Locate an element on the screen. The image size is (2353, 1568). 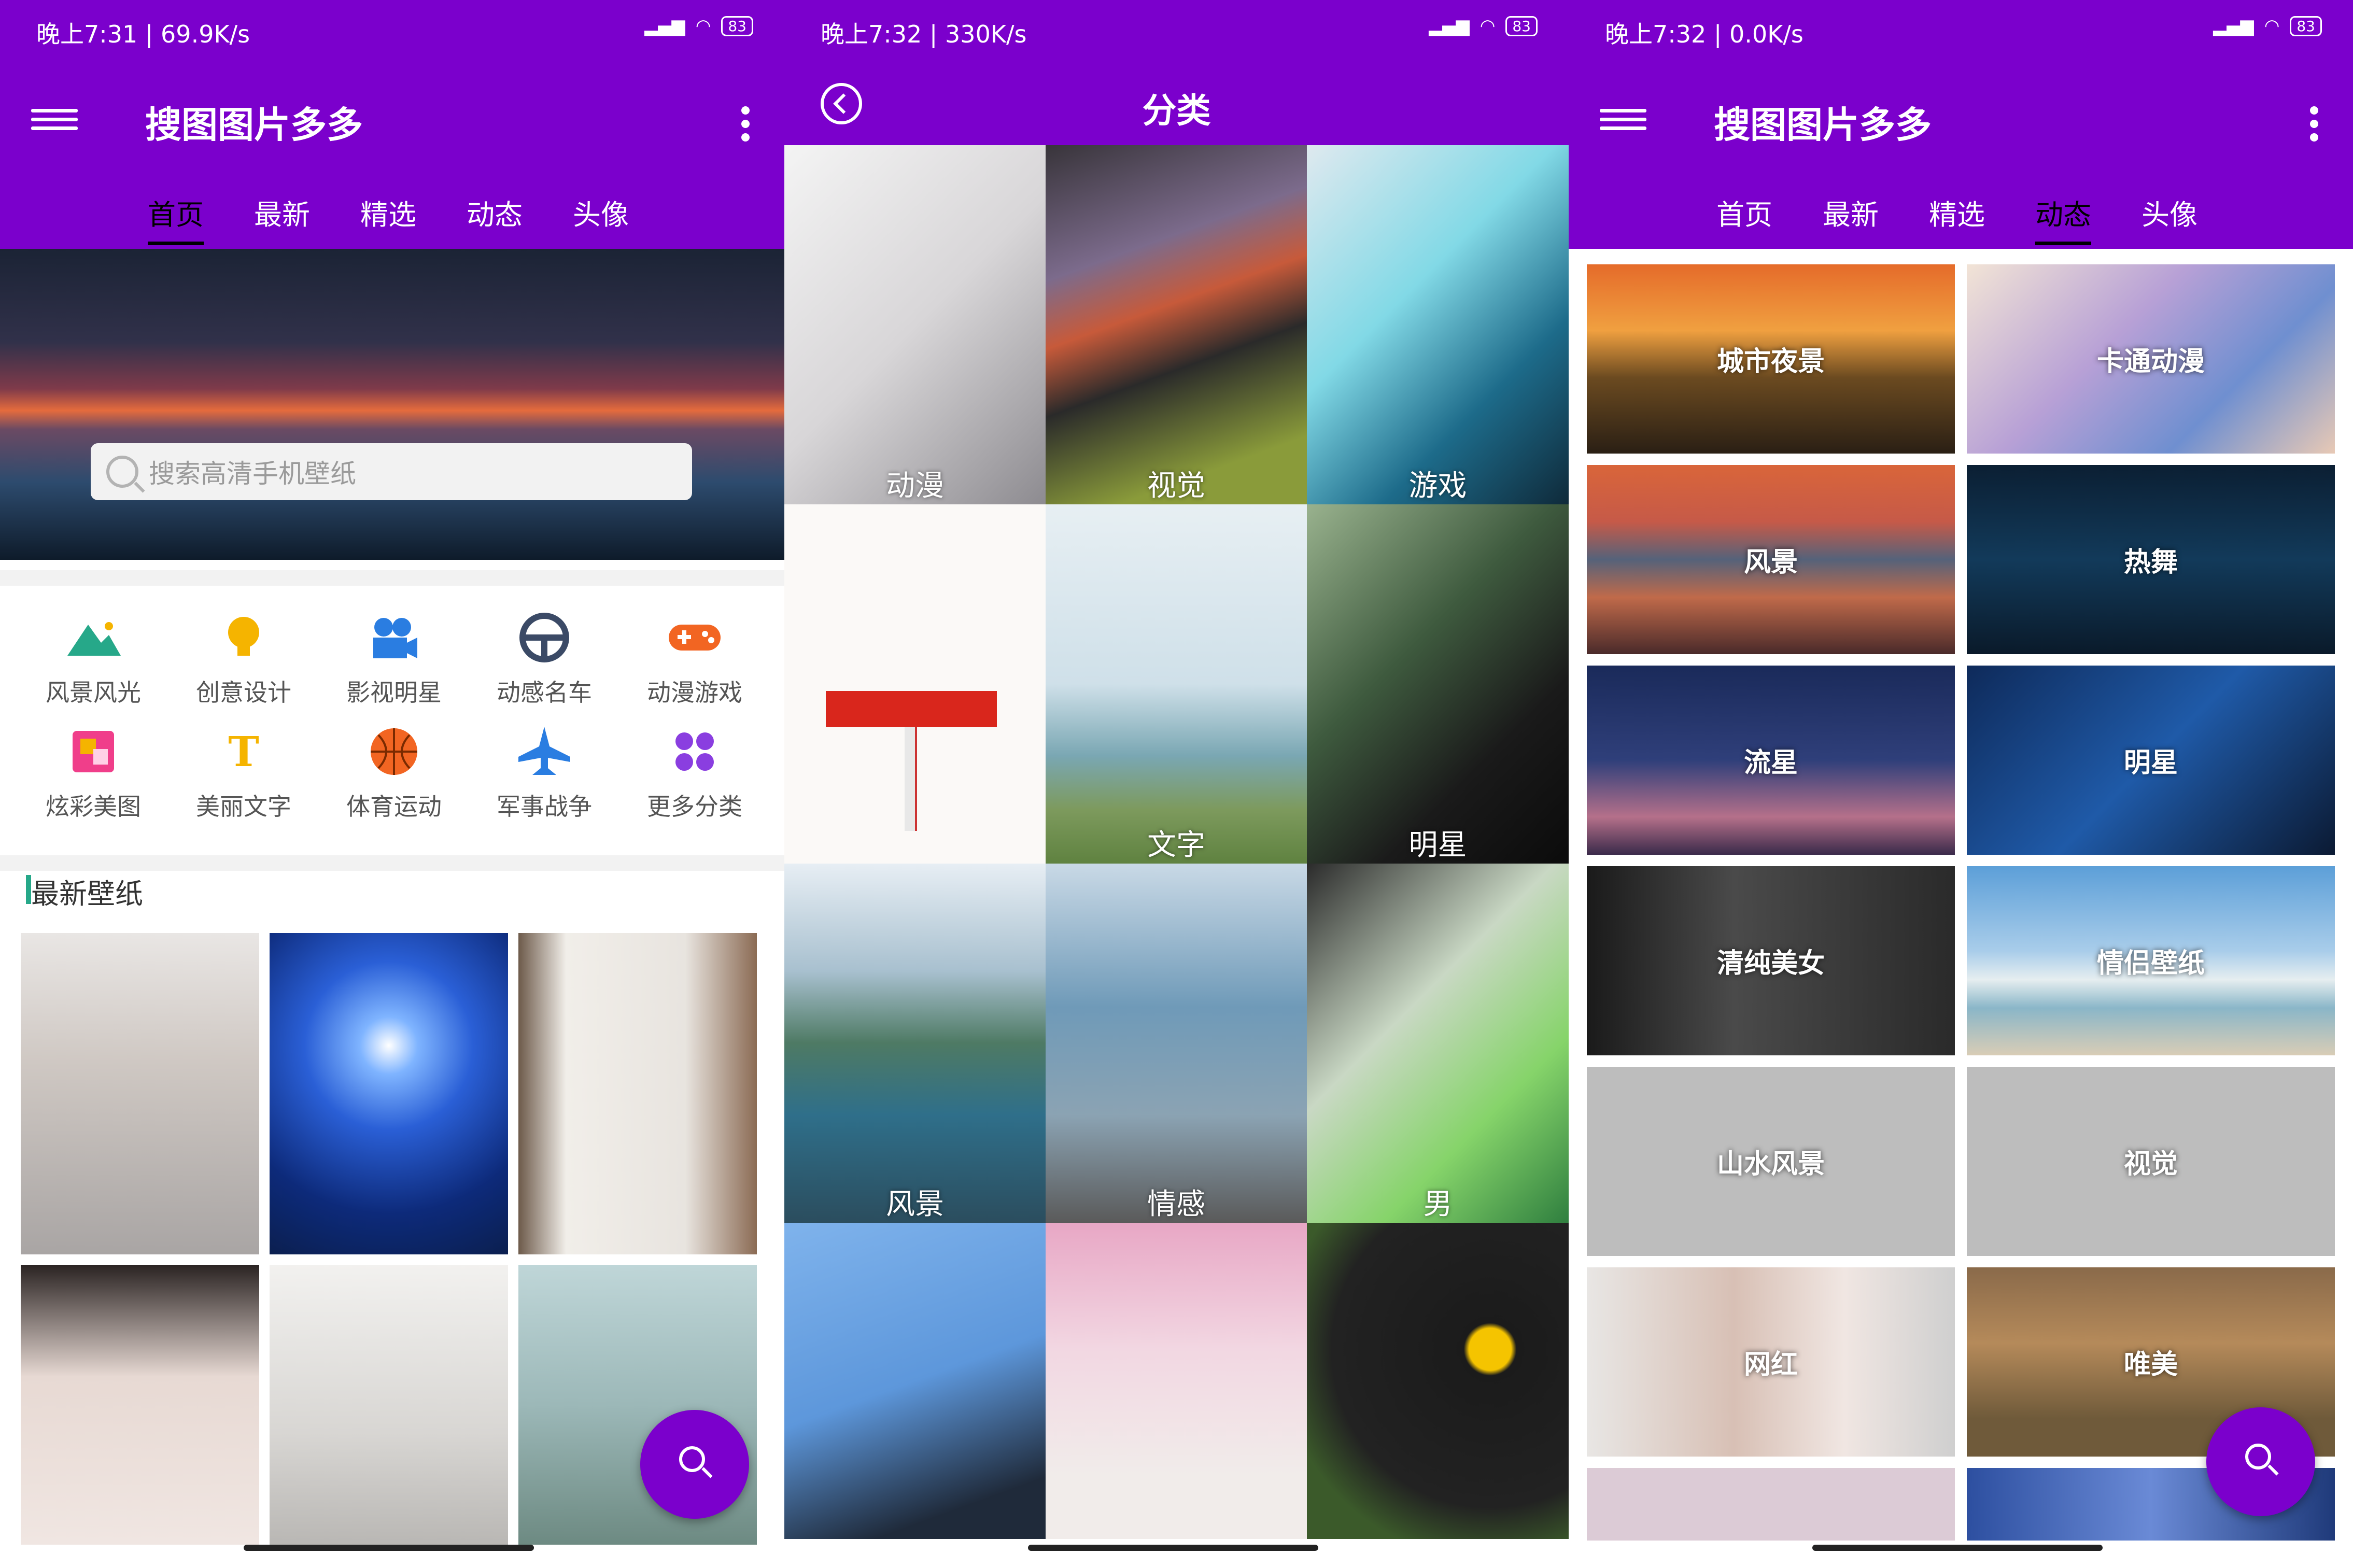
tile-label: 风景 is located at coordinates (915, 1204).